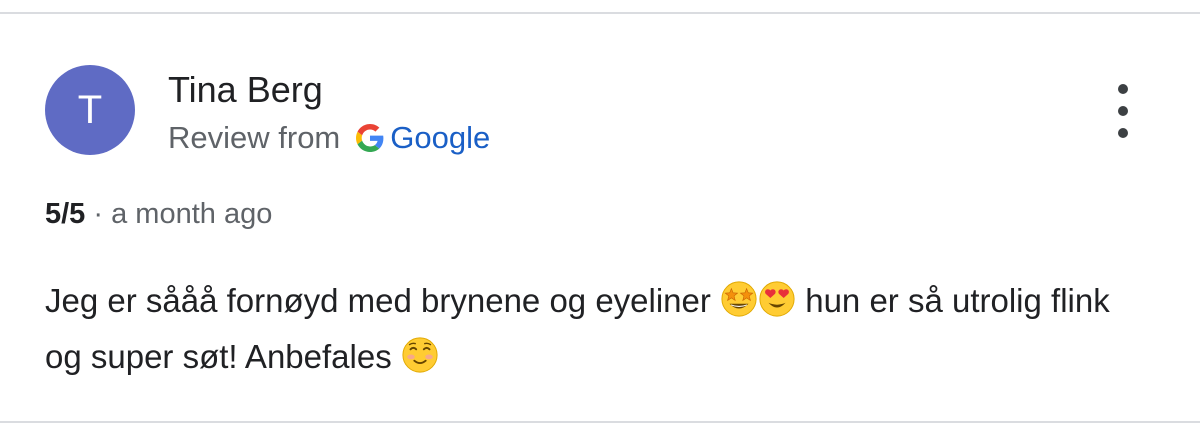 The image size is (1200, 428). What do you see at coordinates (739, 299) in the screenshot?
I see `star-struck-emoji` at bounding box center [739, 299].